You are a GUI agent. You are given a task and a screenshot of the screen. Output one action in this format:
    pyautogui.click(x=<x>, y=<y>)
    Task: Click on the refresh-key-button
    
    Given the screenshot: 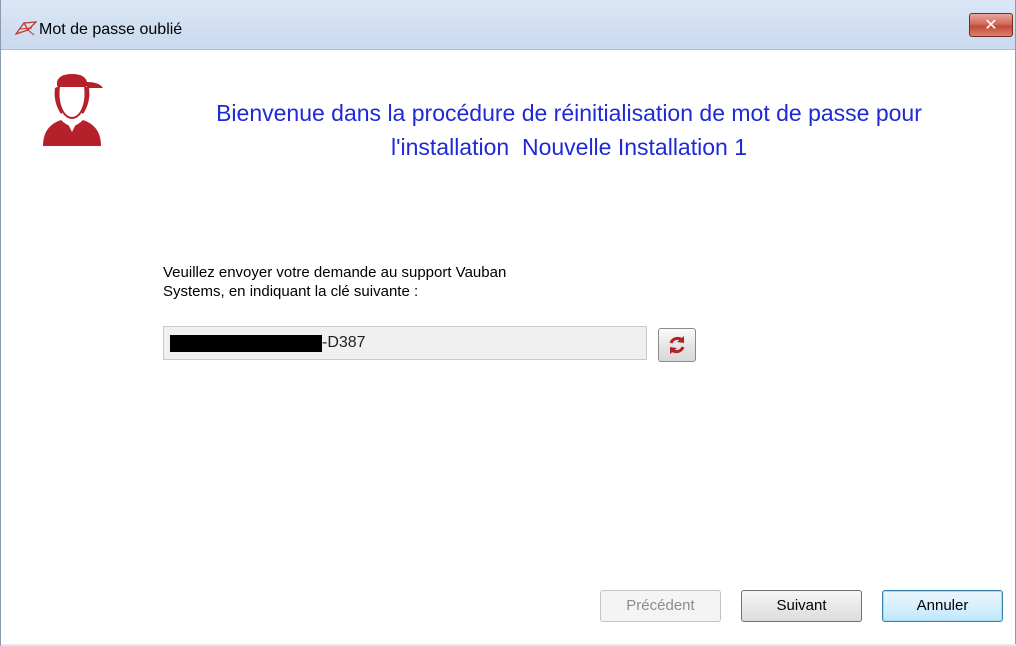 What is the action you would take?
    pyautogui.click(x=677, y=345)
    